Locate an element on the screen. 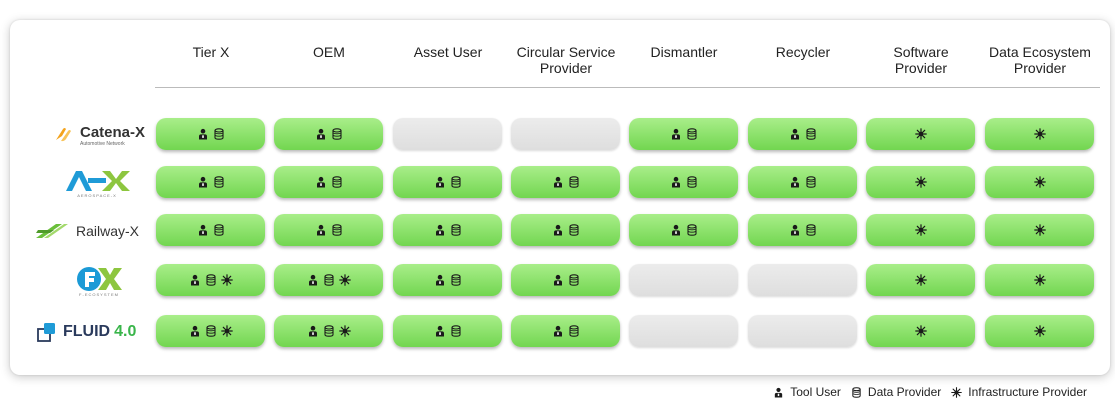  role-cell-railway-x-asset-user is located at coordinates (447, 230).